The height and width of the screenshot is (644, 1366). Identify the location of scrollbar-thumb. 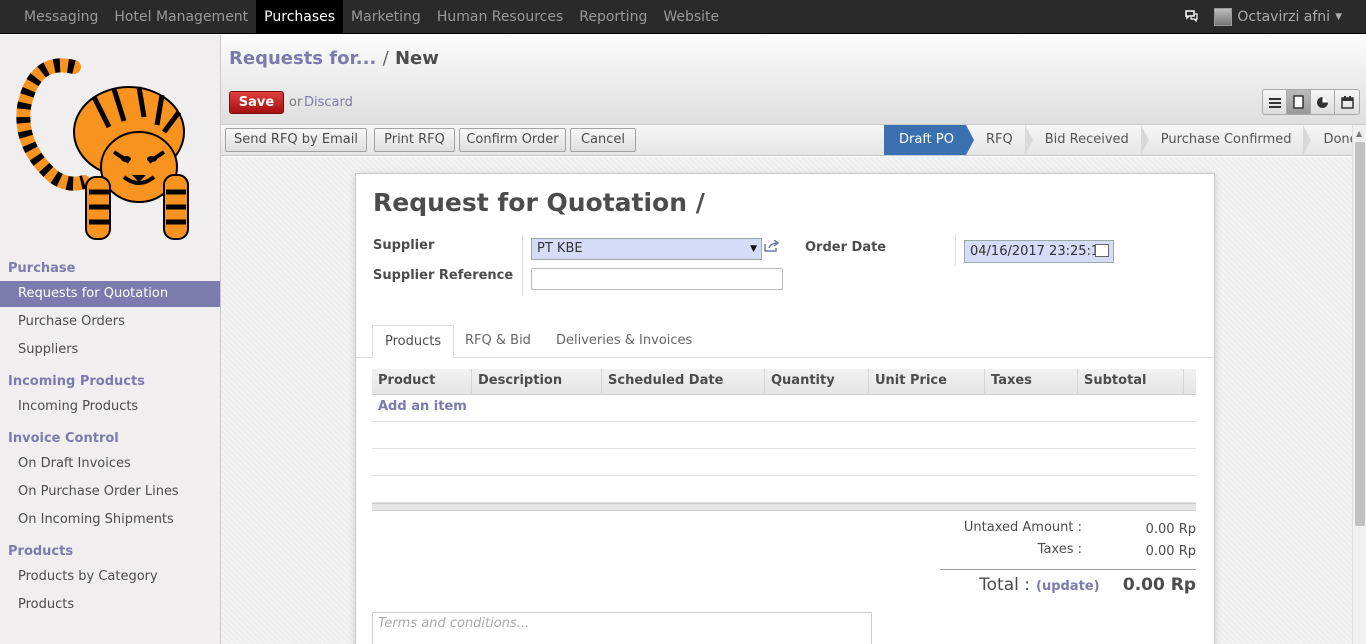
(1360, 334).